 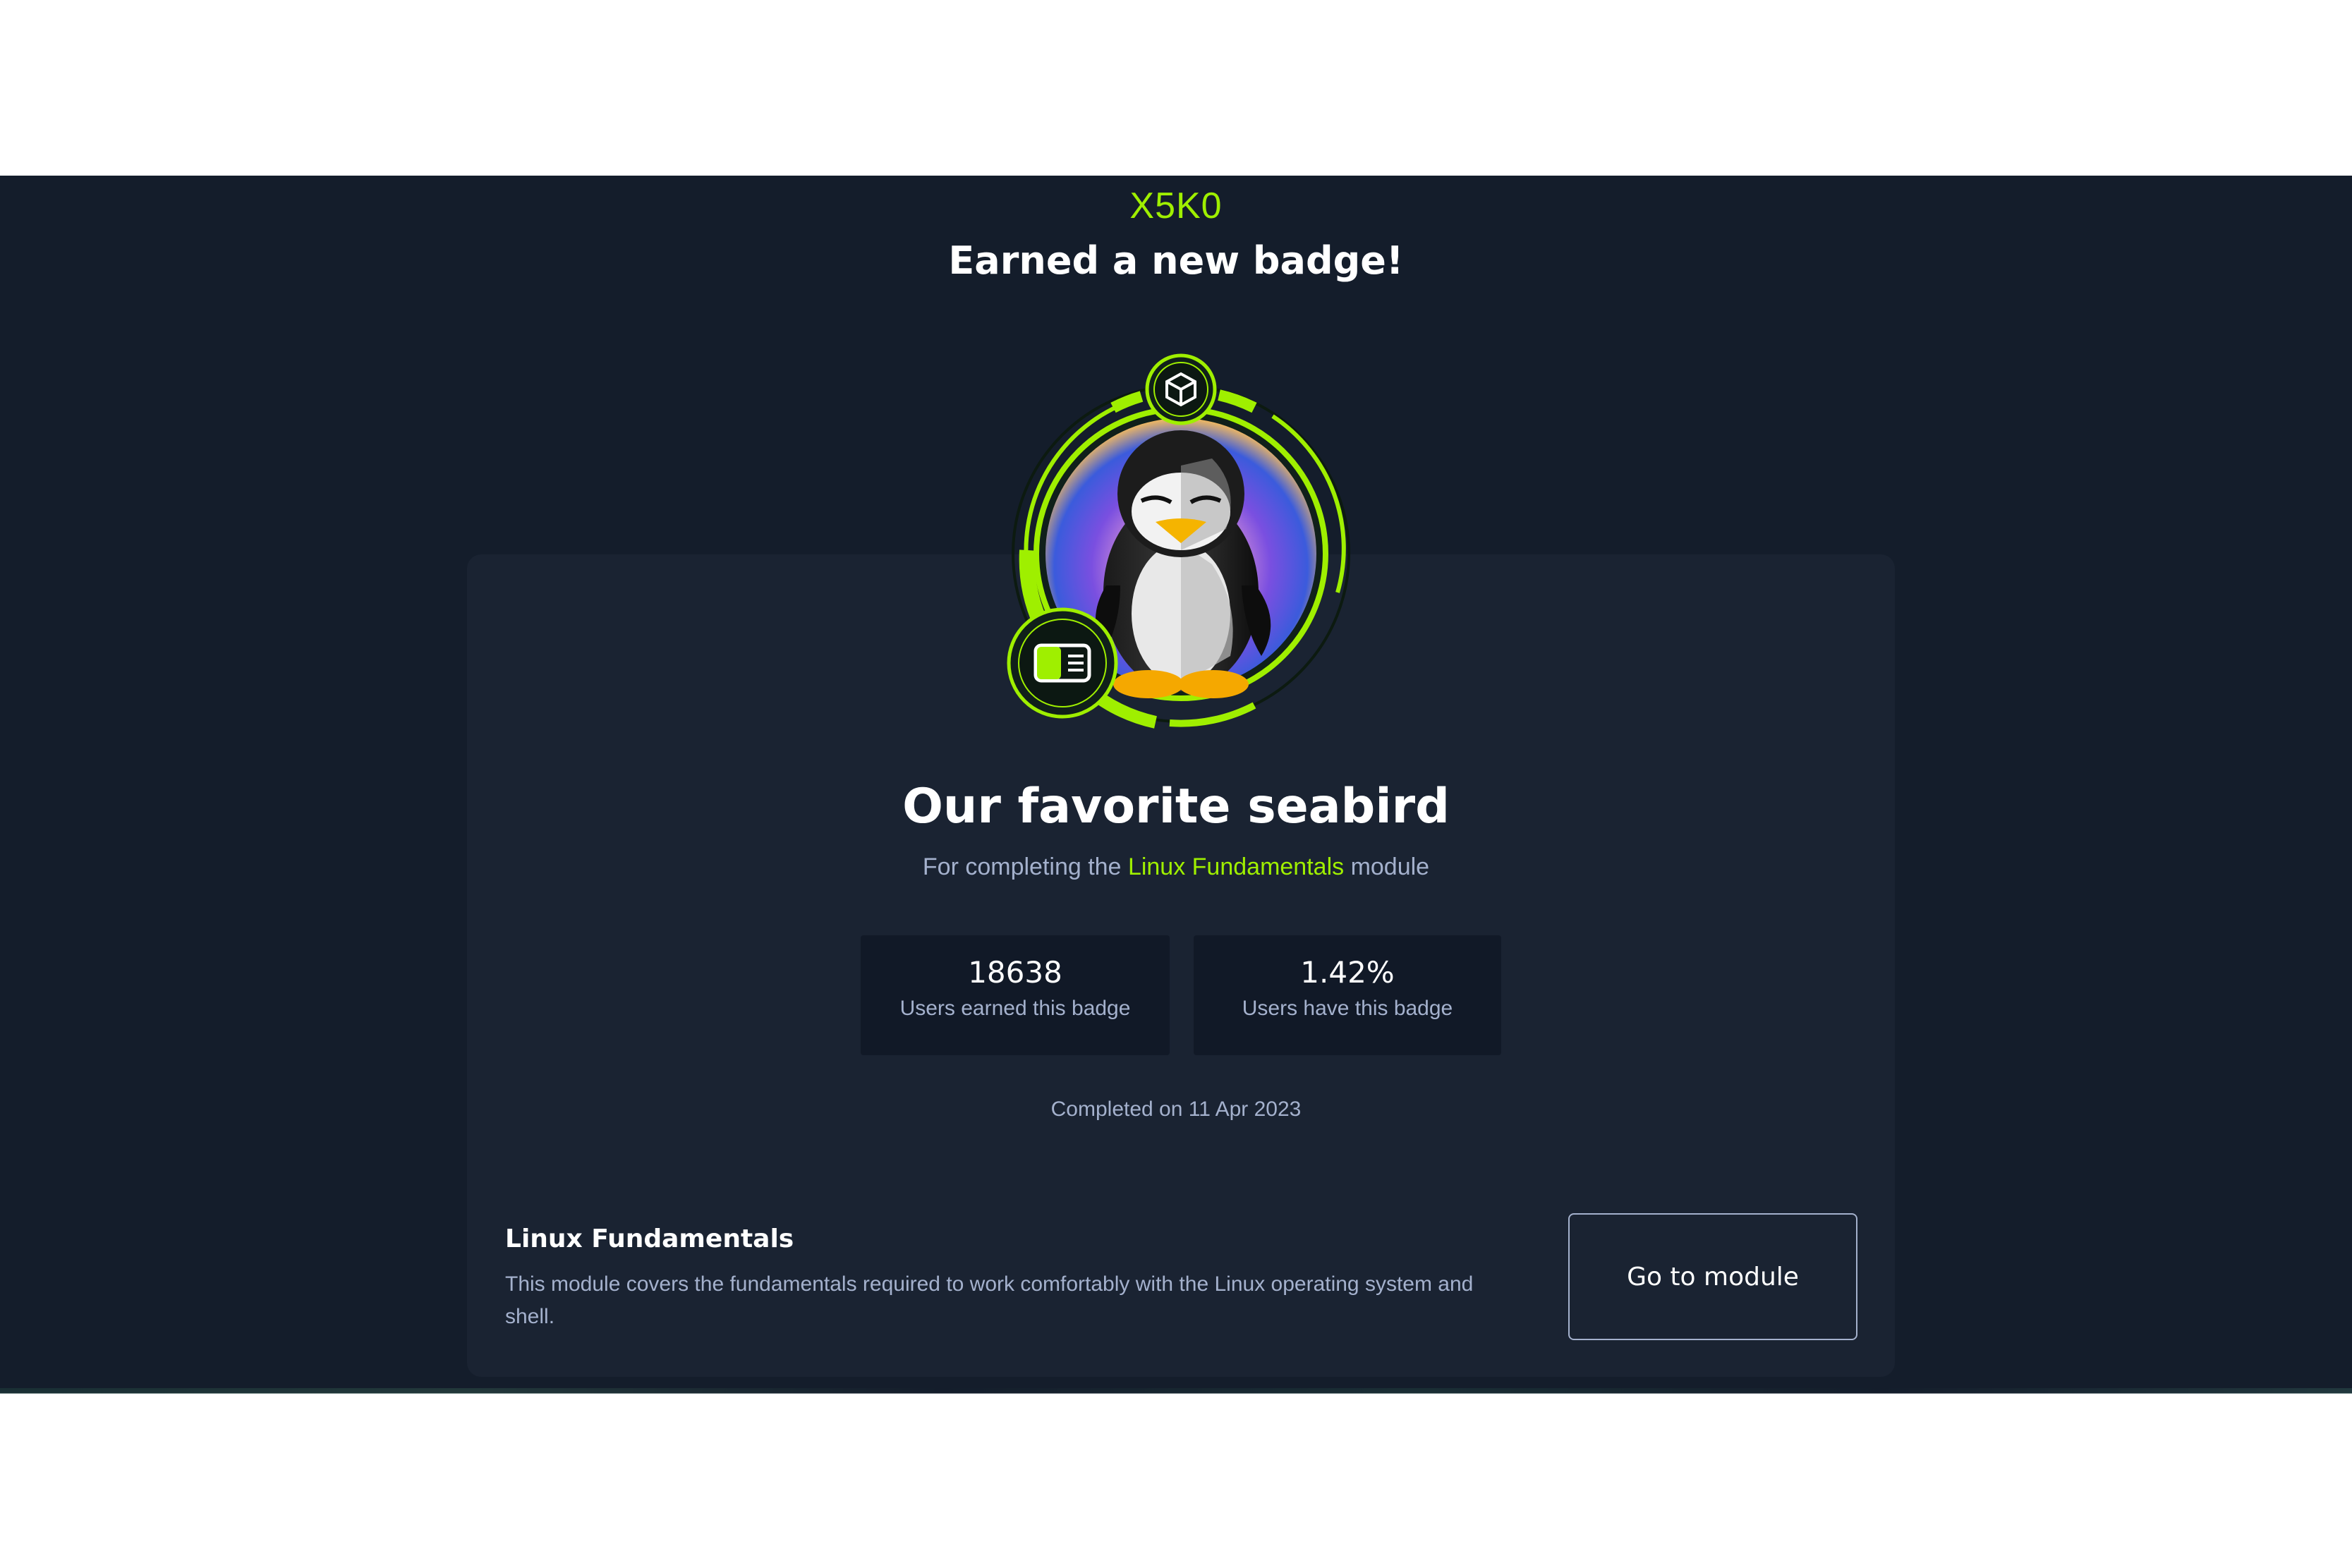 I want to click on subtitle-prefix: For completing the, so click(x=1022, y=866).